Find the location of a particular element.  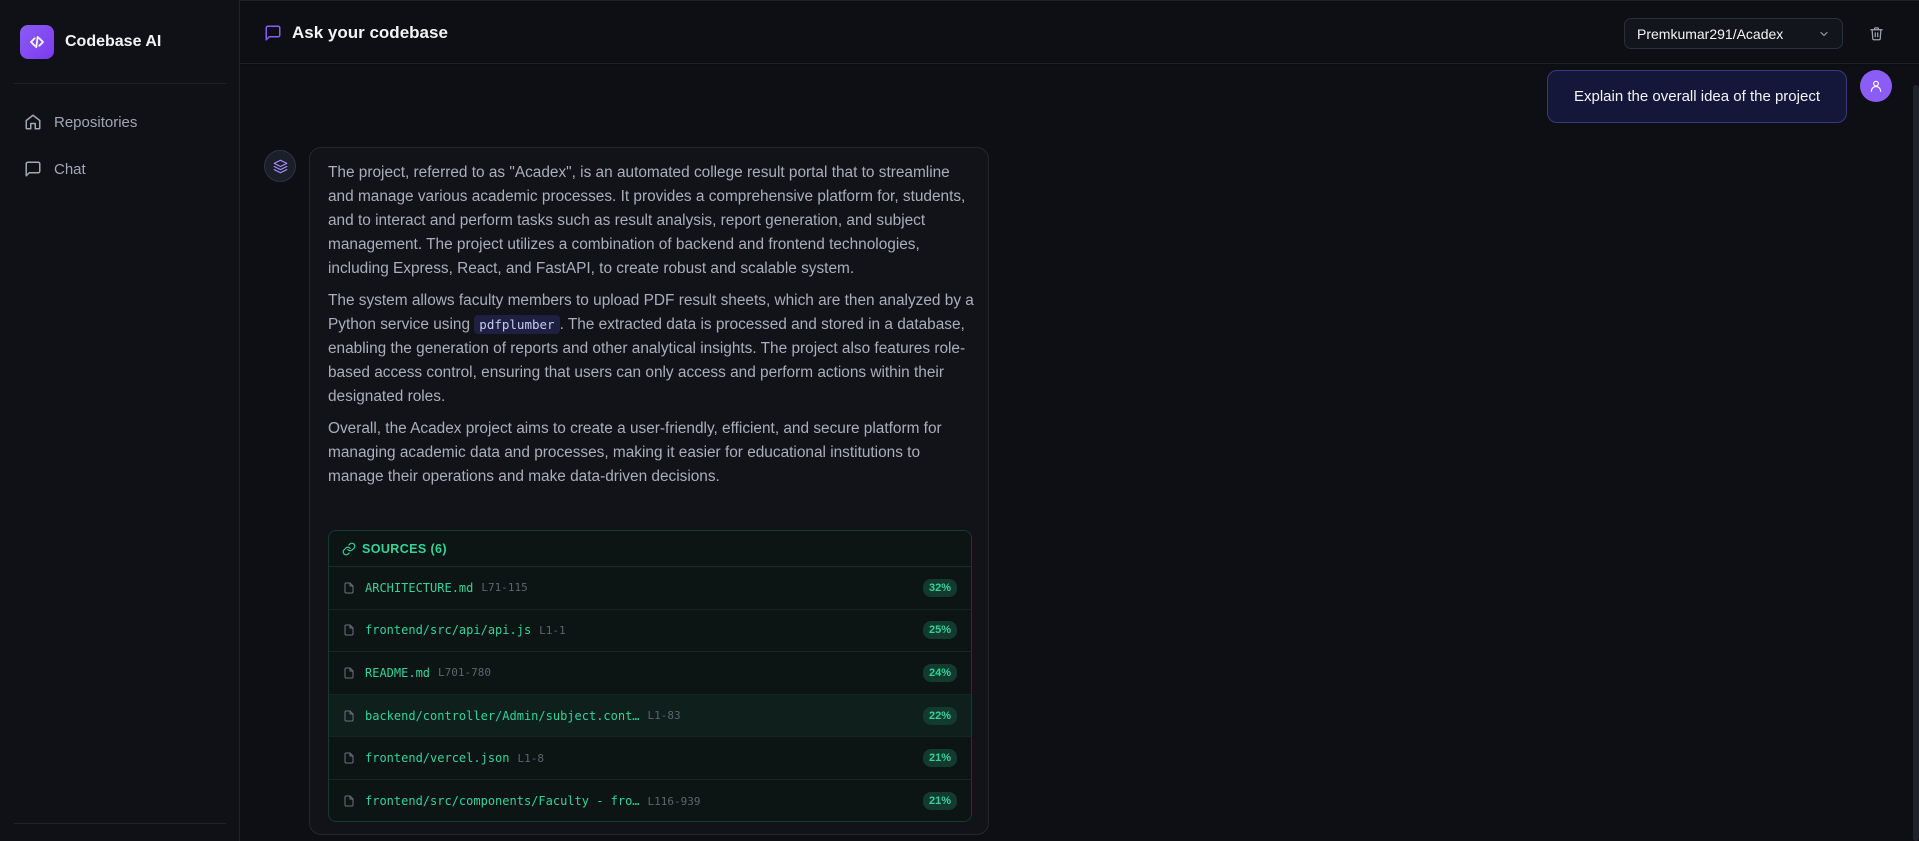

brand-name: Codebase AI is located at coordinates (113, 41).